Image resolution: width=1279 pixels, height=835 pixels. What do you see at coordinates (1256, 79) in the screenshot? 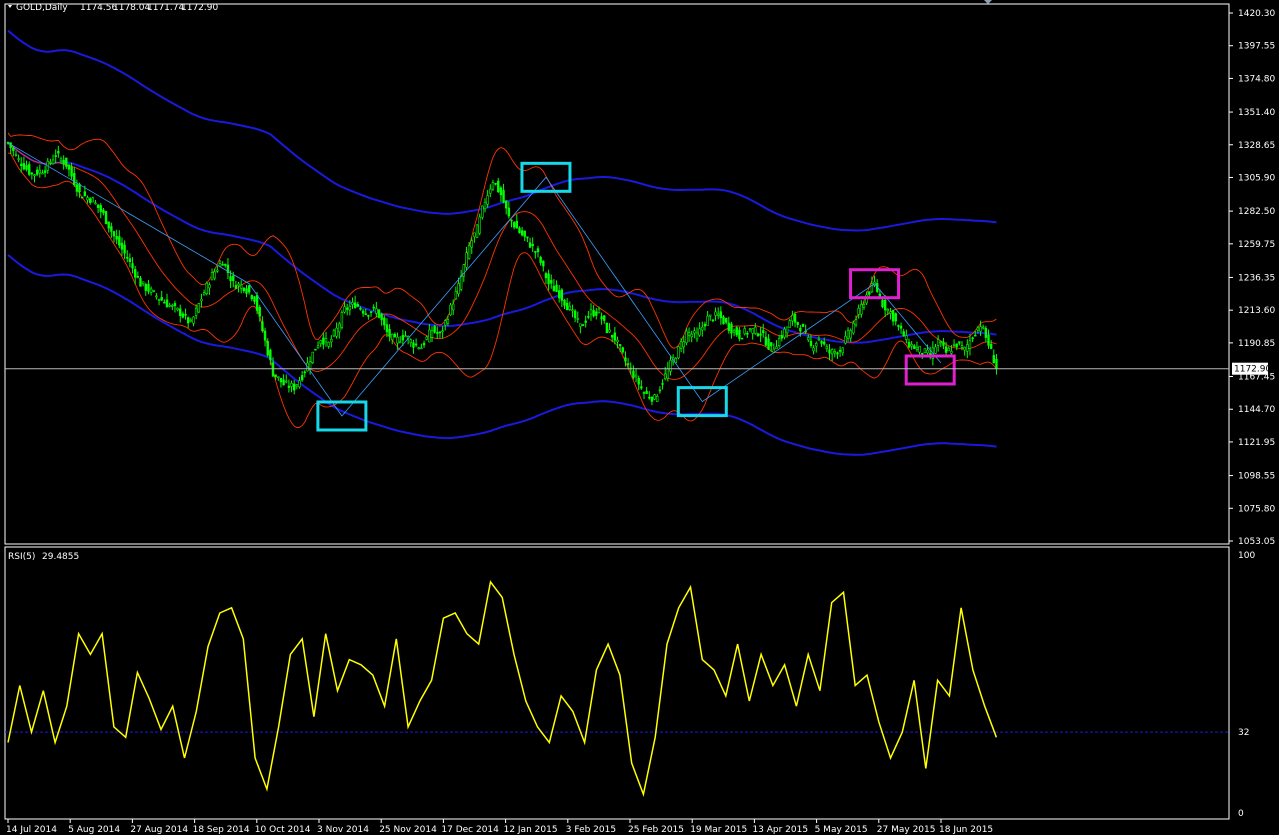
I see `price-tick-label: 1374.80` at bounding box center [1256, 79].